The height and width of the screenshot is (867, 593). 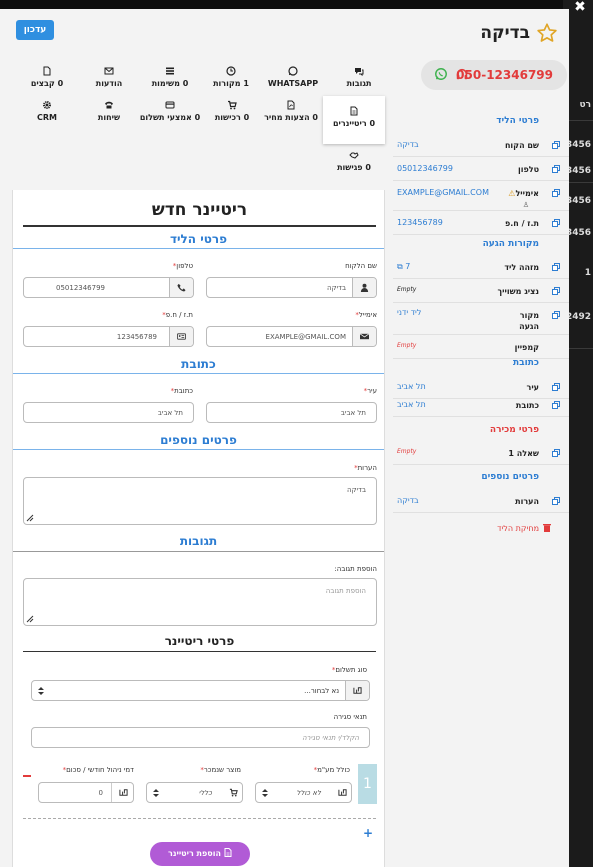 I want to click on tab-label: CRM, so click(x=47, y=117).